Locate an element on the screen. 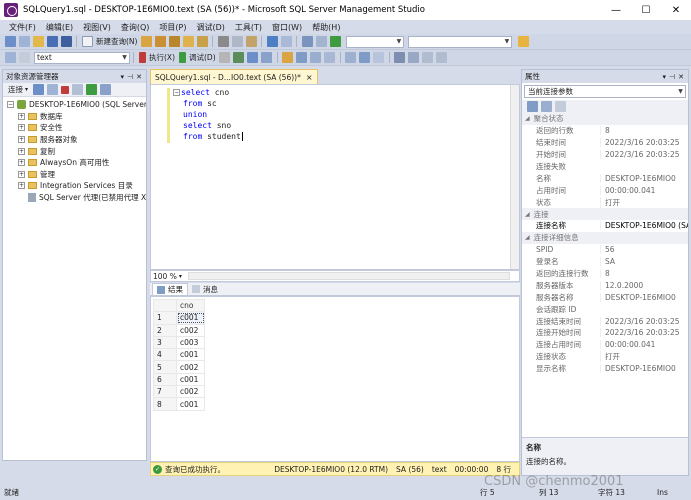  categorized-icon is located at coordinates (532, 106).